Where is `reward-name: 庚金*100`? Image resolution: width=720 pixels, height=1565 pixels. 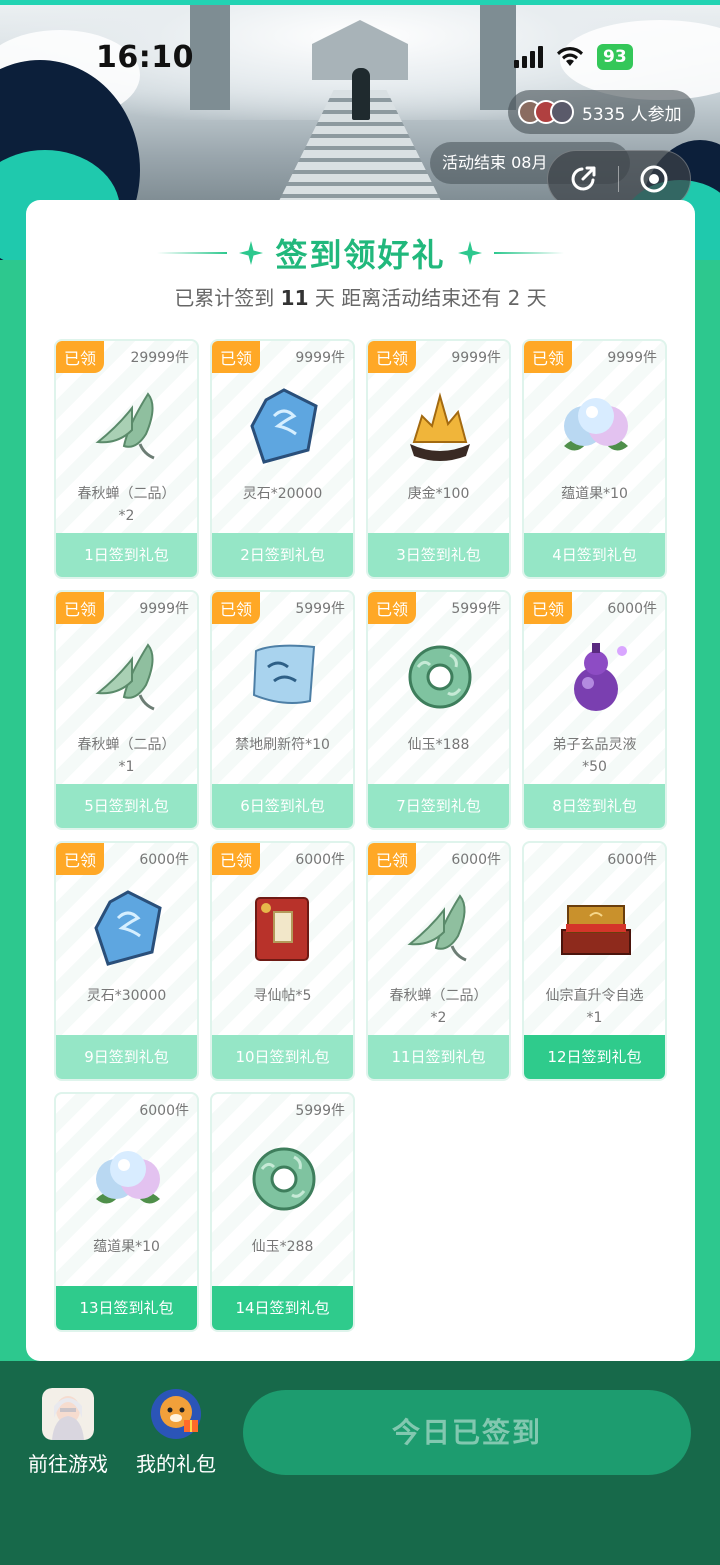
reward-name: 庚金*100 is located at coordinates (438, 494).